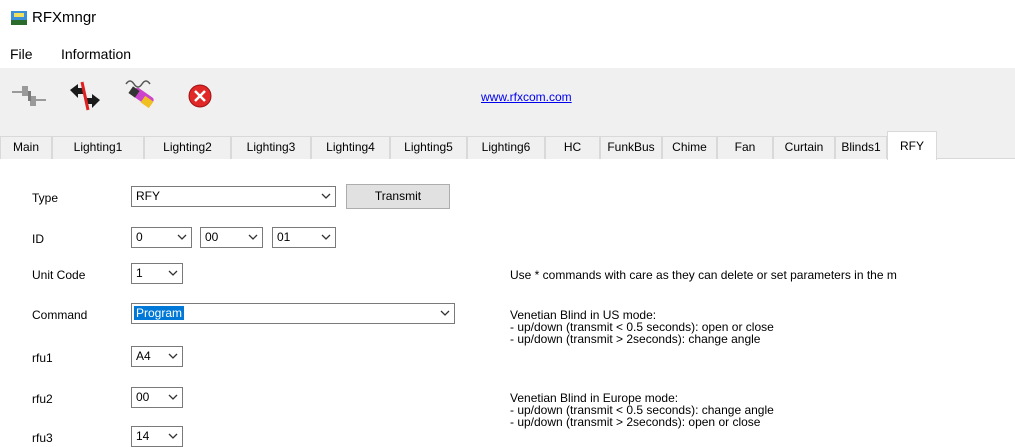 The image size is (1015, 447). Describe the element at coordinates (38, 239) in the screenshot. I see `id-label: ID` at that location.